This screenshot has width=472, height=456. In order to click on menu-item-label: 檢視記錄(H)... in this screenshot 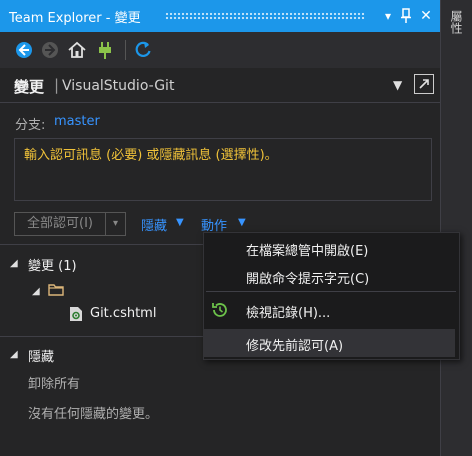, I will do `click(288, 313)`.